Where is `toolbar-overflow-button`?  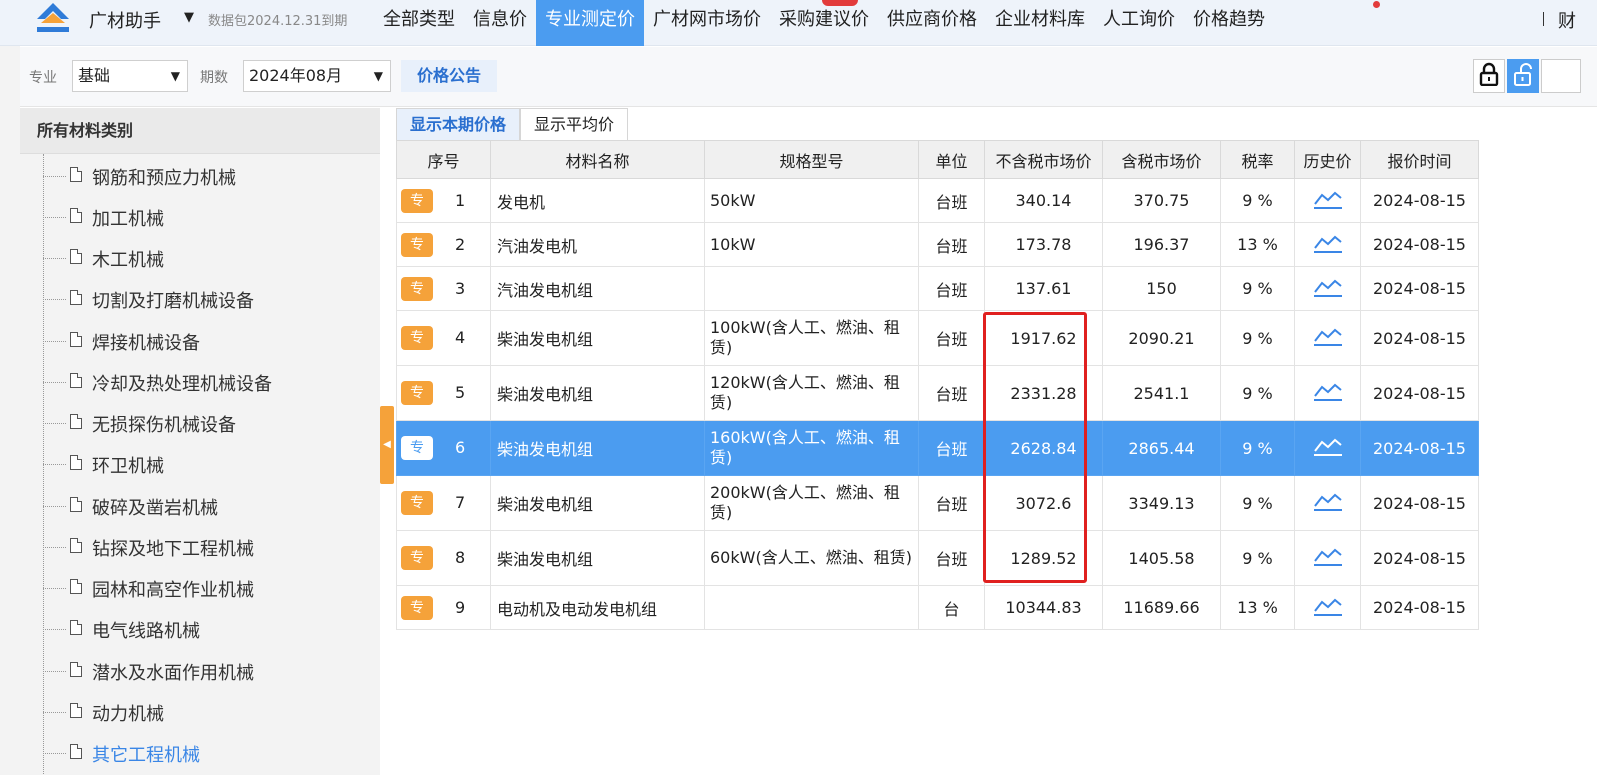 toolbar-overflow-button is located at coordinates (1561, 76).